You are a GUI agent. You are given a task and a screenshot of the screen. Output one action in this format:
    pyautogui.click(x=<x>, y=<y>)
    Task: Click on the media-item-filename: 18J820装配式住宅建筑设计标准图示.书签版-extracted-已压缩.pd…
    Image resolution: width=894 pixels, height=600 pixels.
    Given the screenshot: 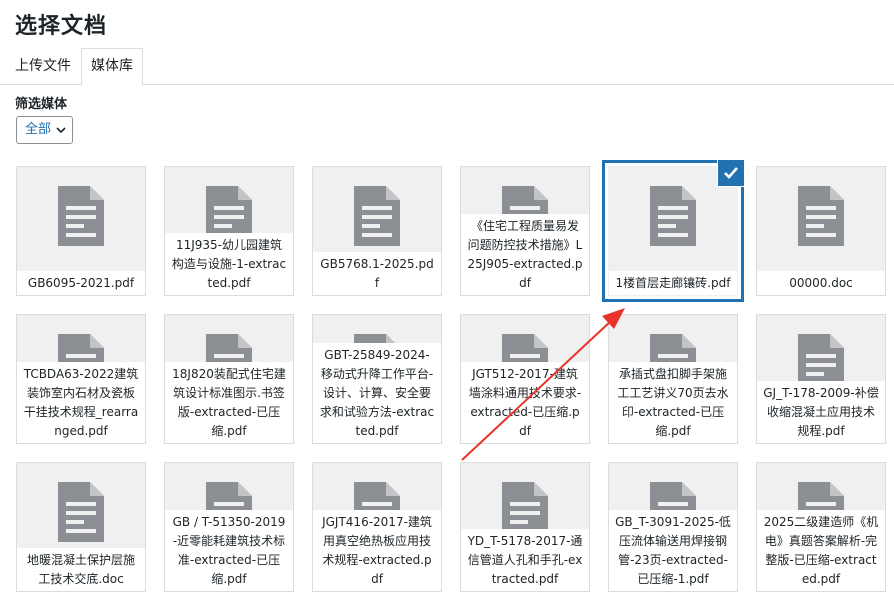 What is the action you would take?
    pyautogui.click(x=229, y=402)
    